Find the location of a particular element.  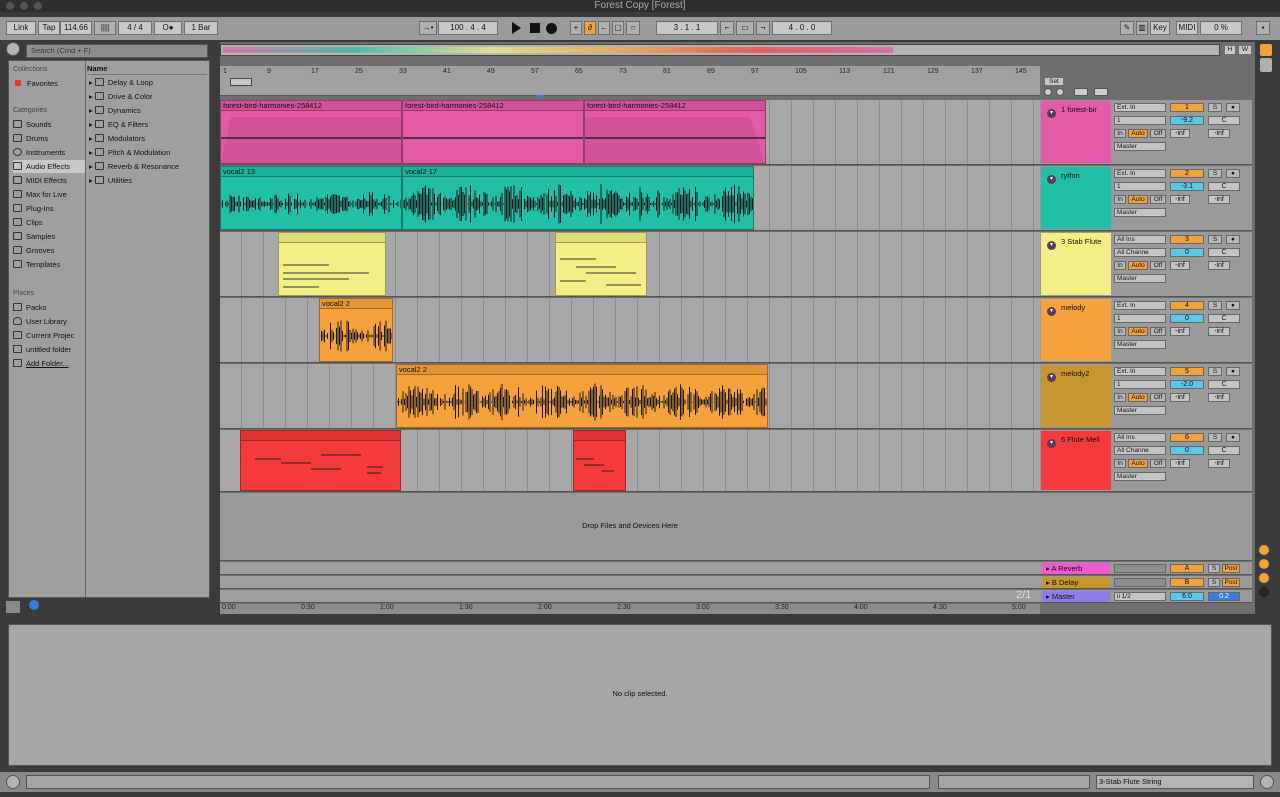

browser-favorites: Favorites is located at coordinates (35, 83).